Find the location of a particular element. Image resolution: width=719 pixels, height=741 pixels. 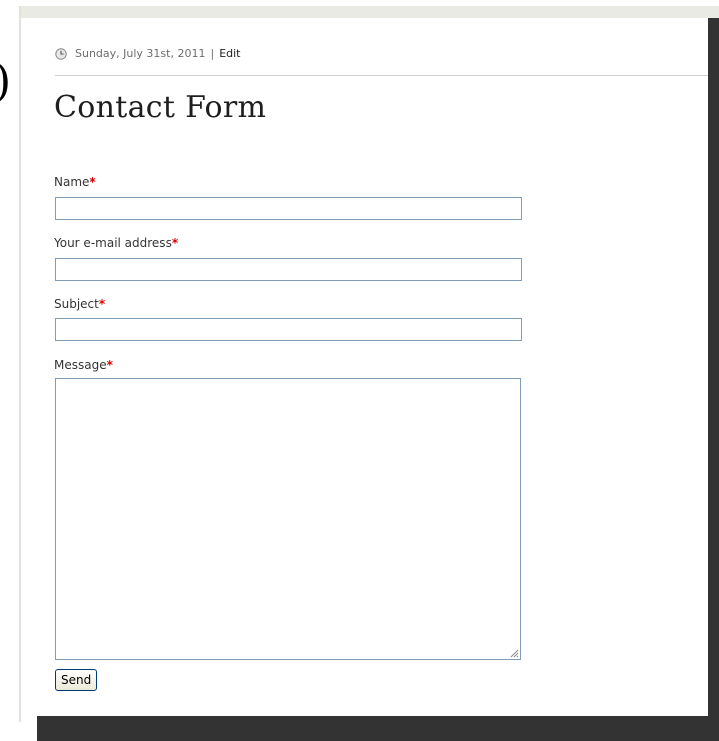

post-meta: Sunday, July 31st, 2011 | Edit is located at coordinates (148, 53).